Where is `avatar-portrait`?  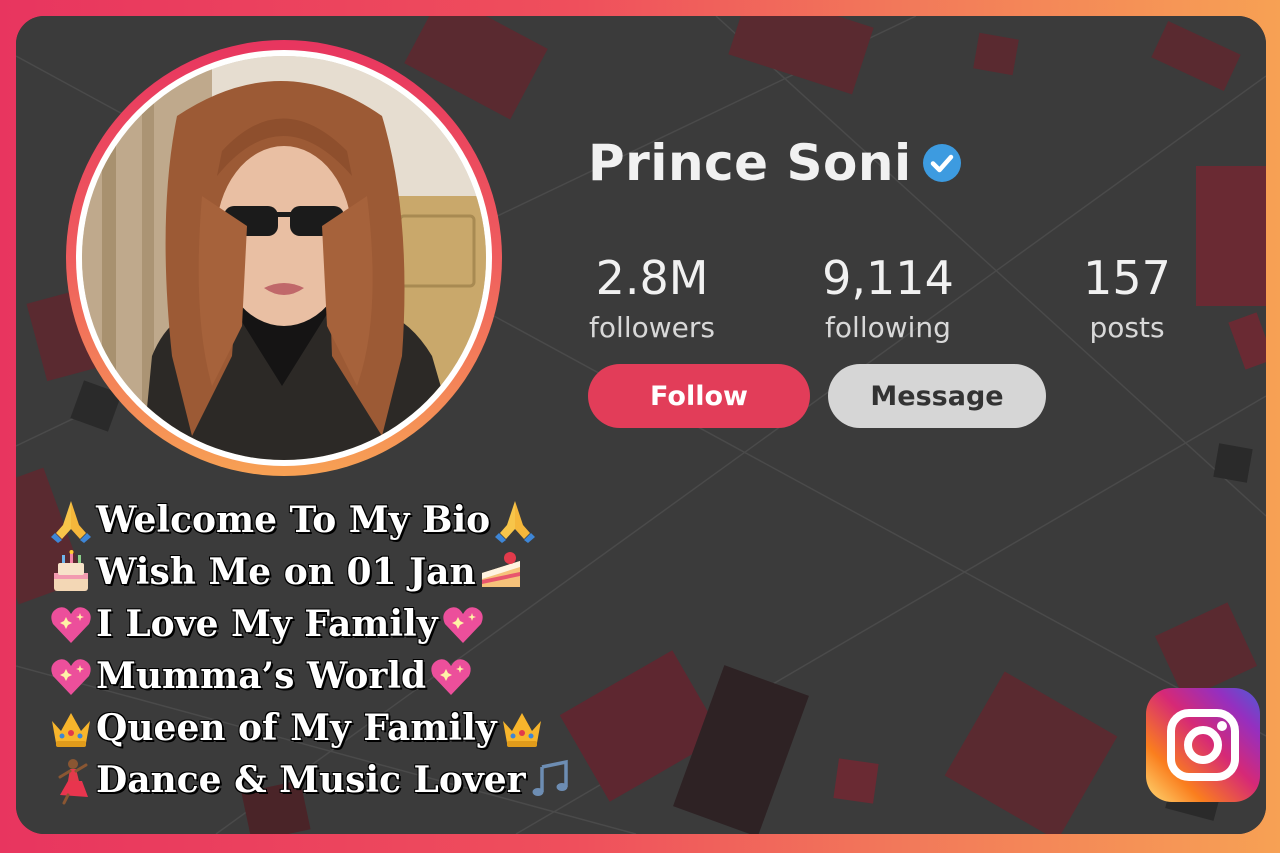
avatar-portrait is located at coordinates (284, 258).